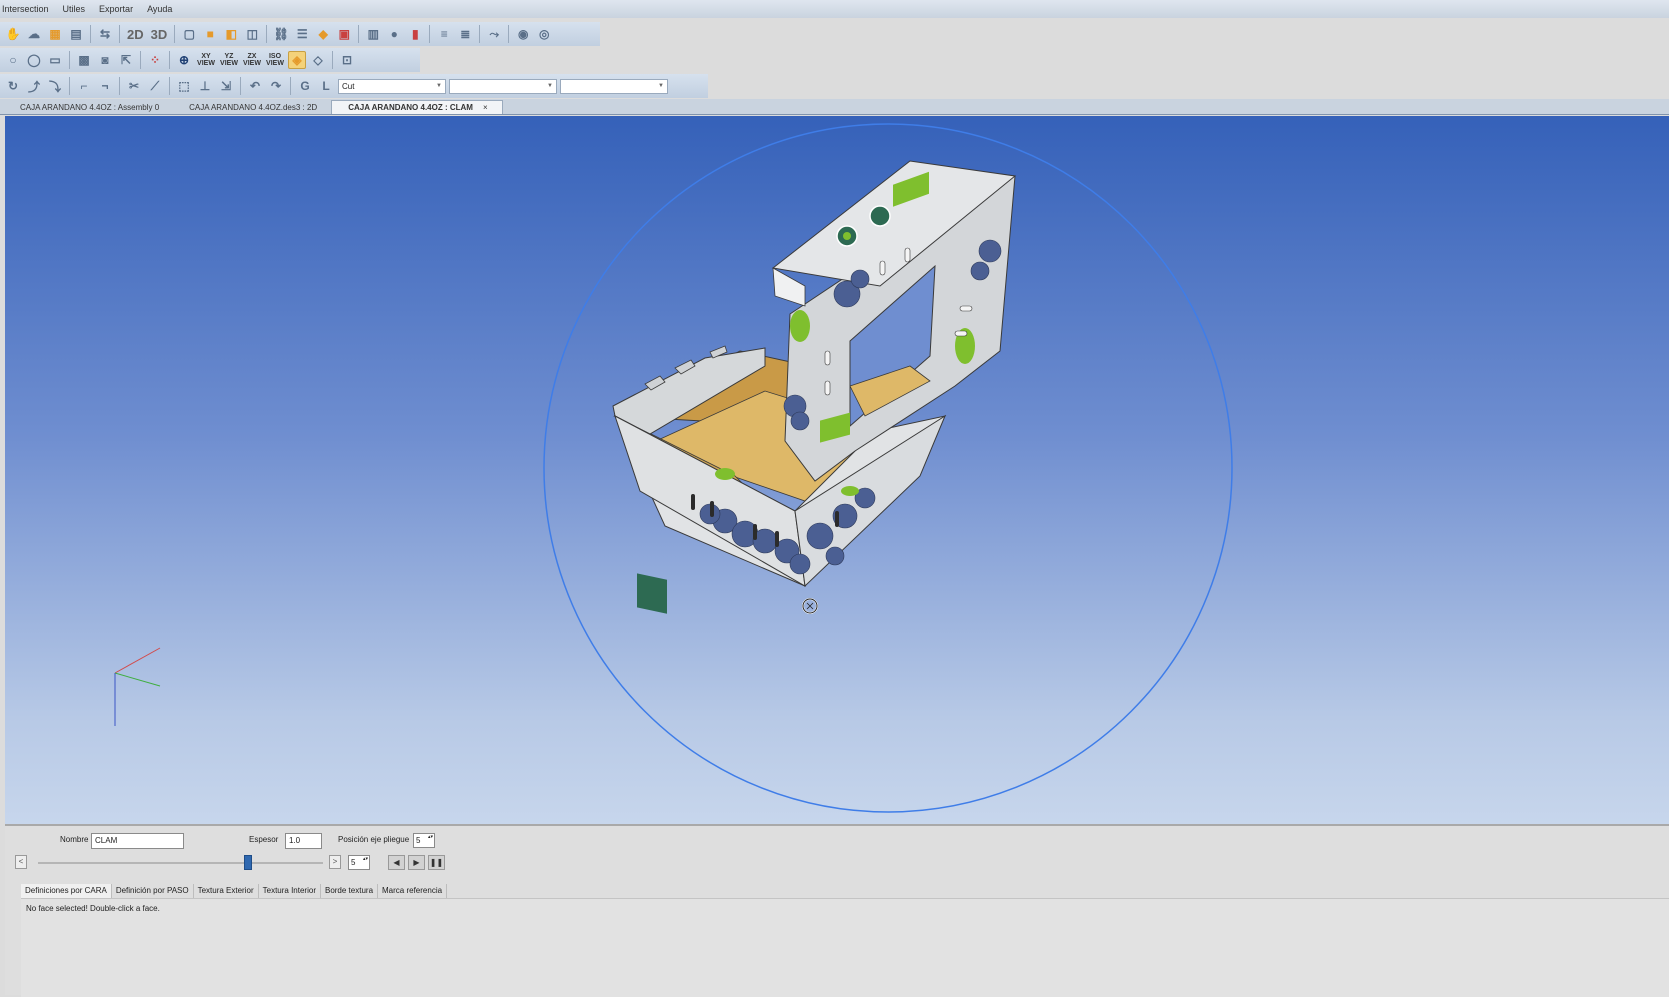 The height and width of the screenshot is (997, 1669). What do you see at coordinates (155, 86) in the screenshot?
I see `extend-icon: ⟋` at bounding box center [155, 86].